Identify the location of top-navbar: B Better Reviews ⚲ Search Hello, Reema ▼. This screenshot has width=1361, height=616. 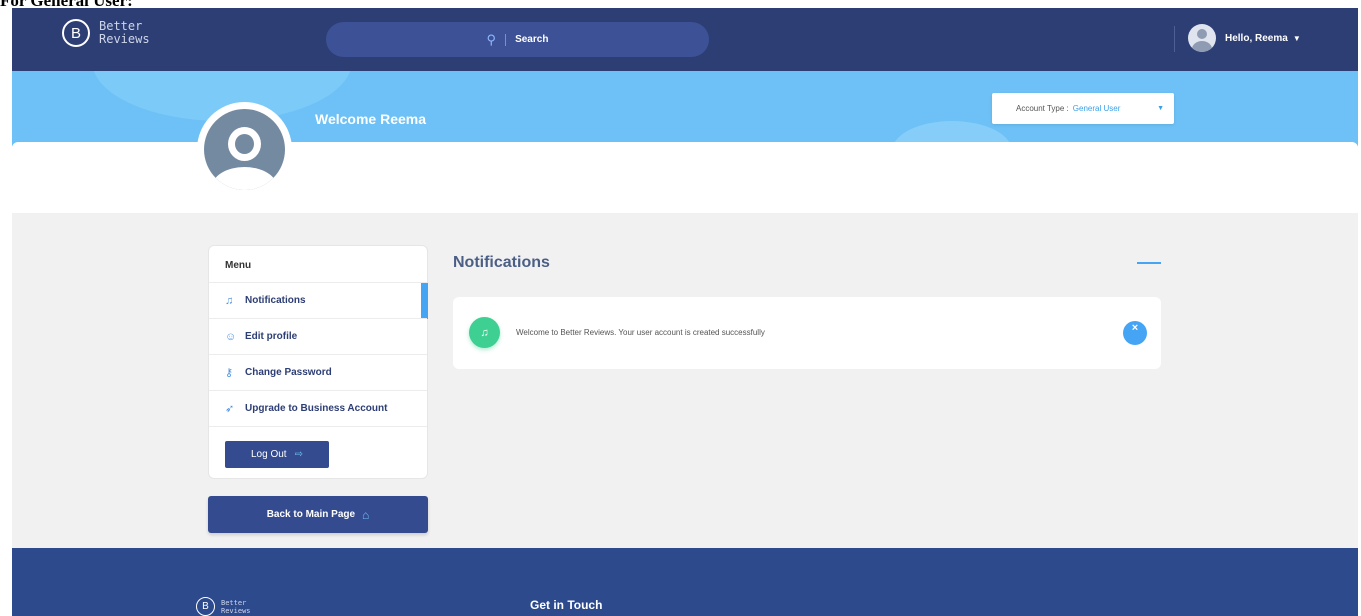
(685, 39).